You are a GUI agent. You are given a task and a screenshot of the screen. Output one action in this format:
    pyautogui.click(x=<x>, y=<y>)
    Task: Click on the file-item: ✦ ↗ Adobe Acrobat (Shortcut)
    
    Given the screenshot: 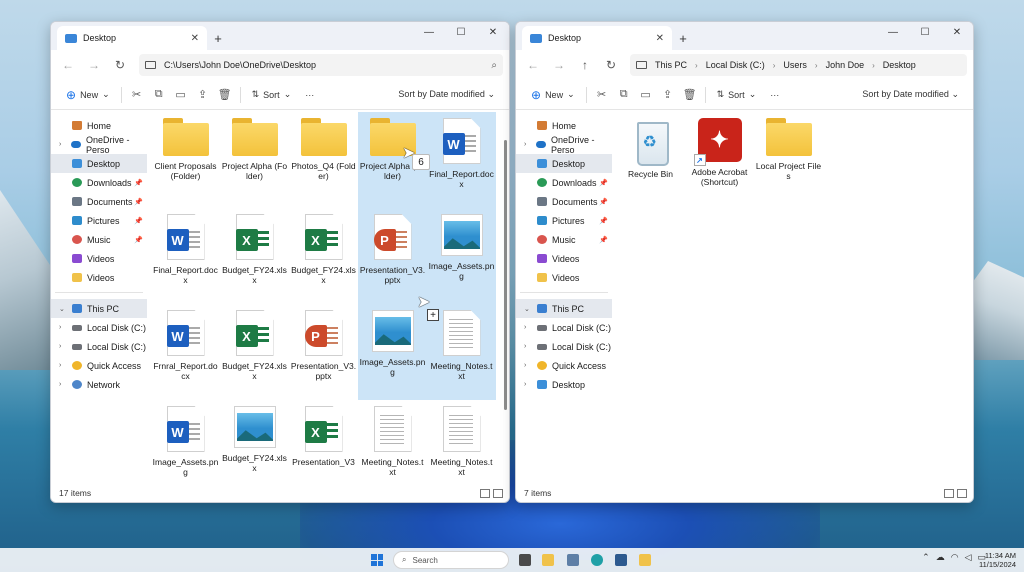 What is the action you would take?
    pyautogui.click(x=719, y=160)
    